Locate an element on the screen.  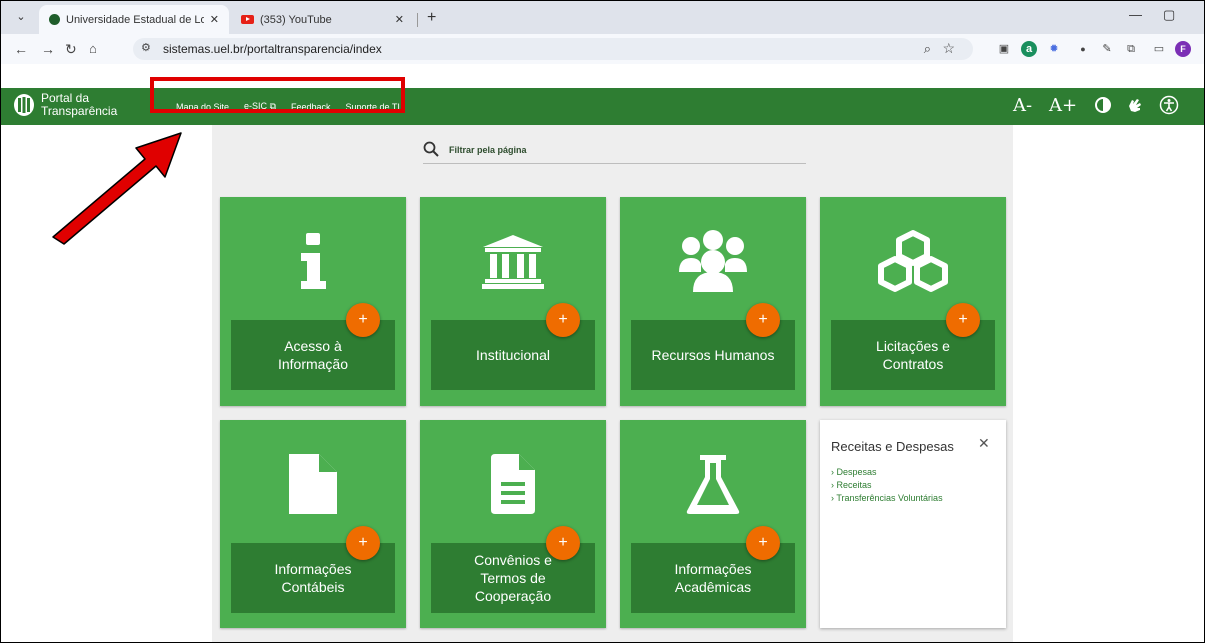
tab-title: Universidade Estadual de Londr is located at coordinates (135, 19).